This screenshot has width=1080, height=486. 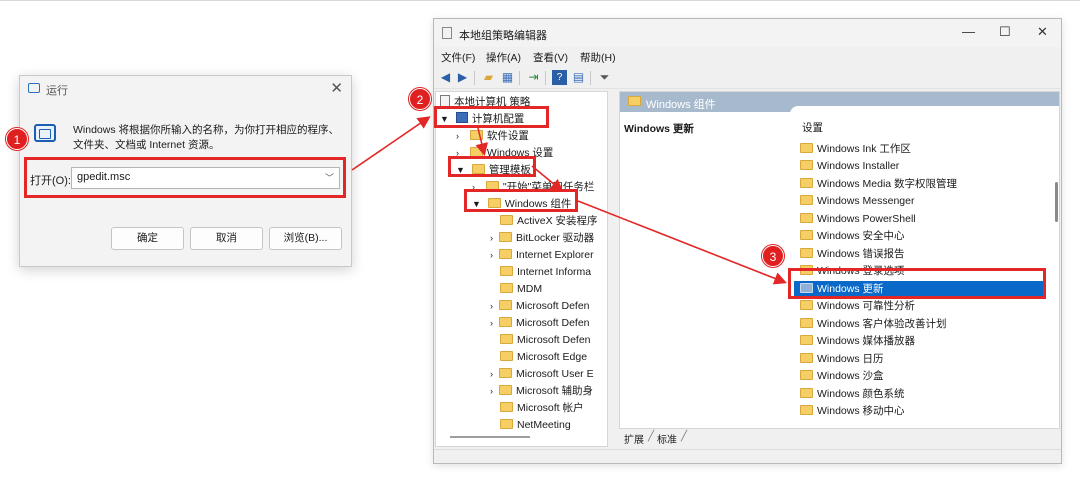 I want to click on gpedit-title-bar: 本地组策略编辑器 — ☐ ✕, so click(x=747, y=33).